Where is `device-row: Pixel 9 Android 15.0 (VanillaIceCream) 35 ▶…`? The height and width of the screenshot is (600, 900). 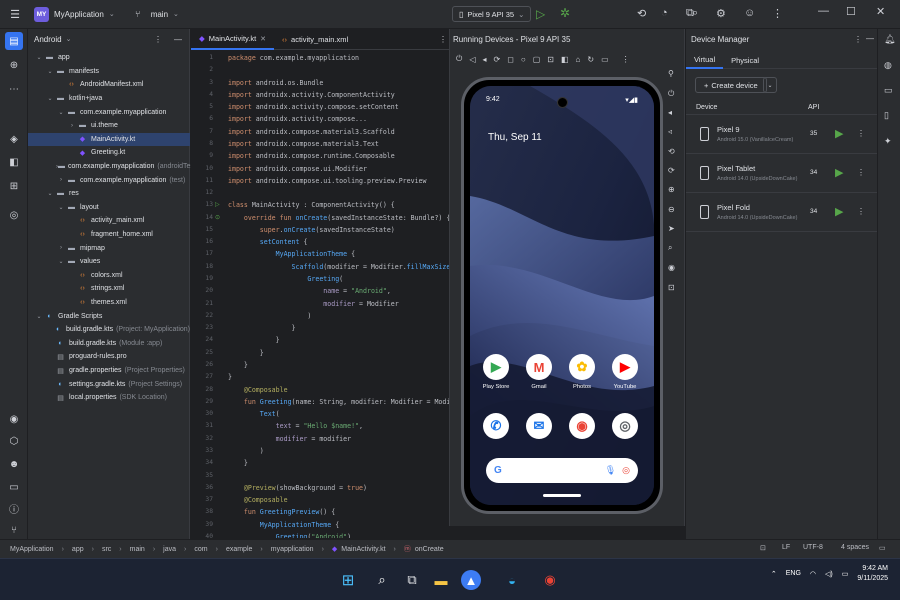 device-row: Pixel 9 Android 15.0 (VanillaIceCream) 35 ▶… is located at coordinates (781, 135).